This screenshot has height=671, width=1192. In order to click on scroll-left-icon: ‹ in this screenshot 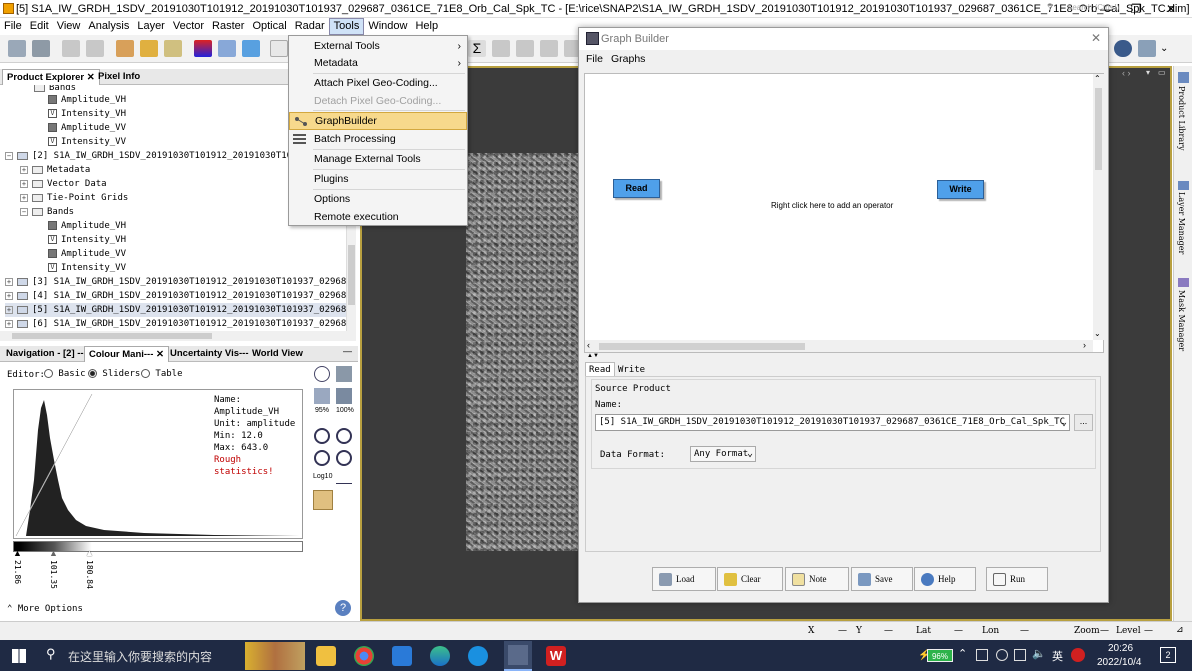, I will do `click(588, 345)`.